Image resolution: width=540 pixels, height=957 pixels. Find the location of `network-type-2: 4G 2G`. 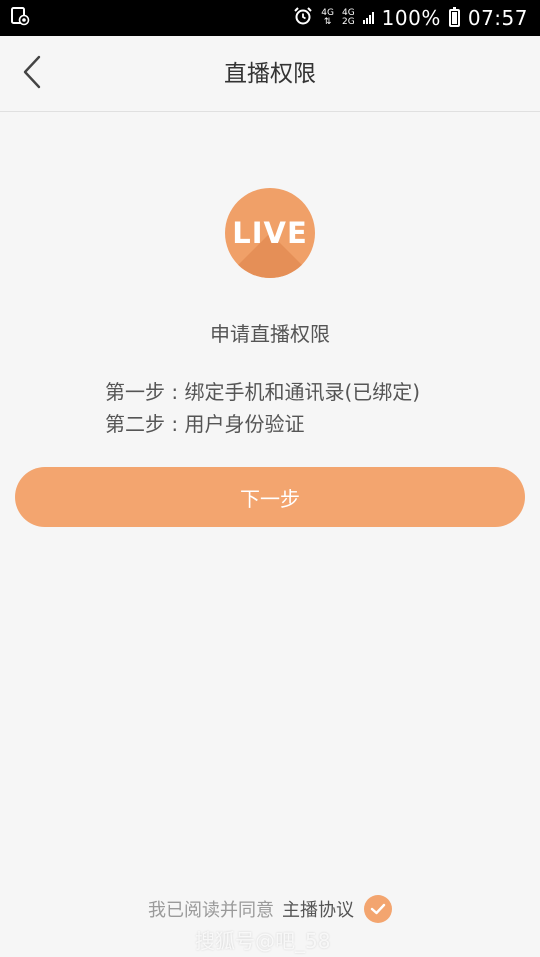

network-type-2: 4G 2G is located at coordinates (348, 18).